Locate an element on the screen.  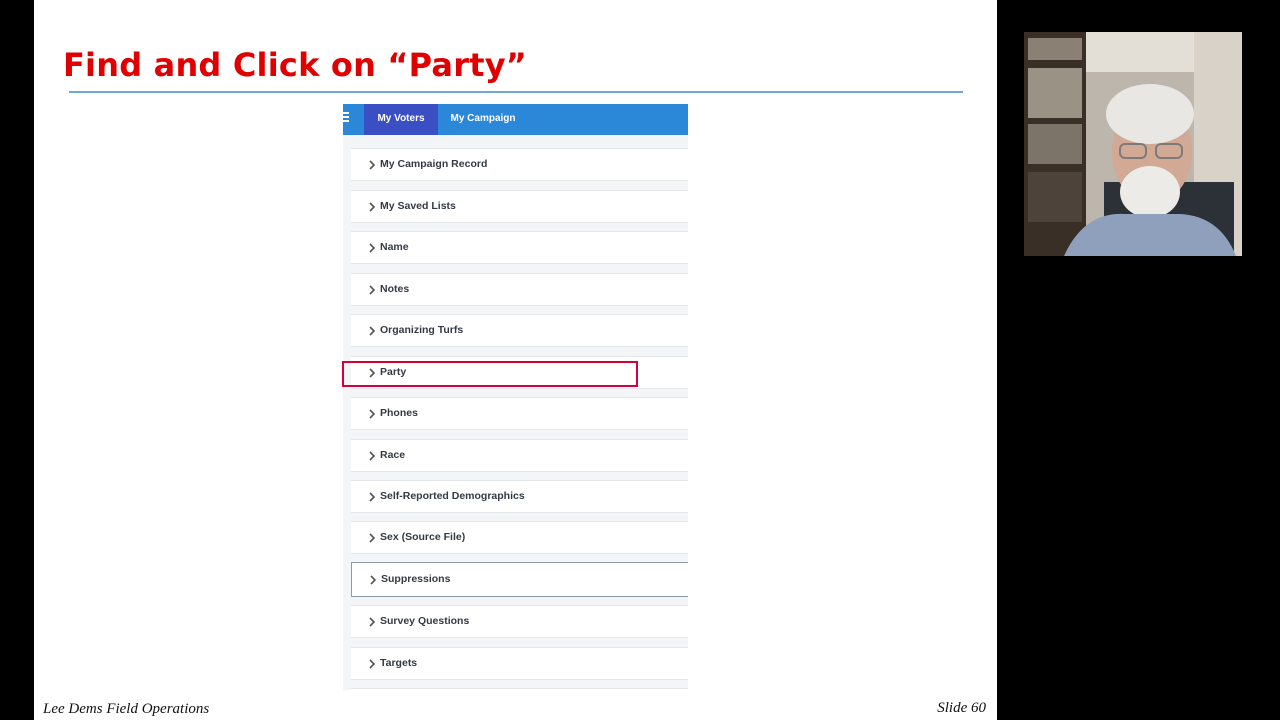
party-highlight-box is located at coordinates (490, 374).